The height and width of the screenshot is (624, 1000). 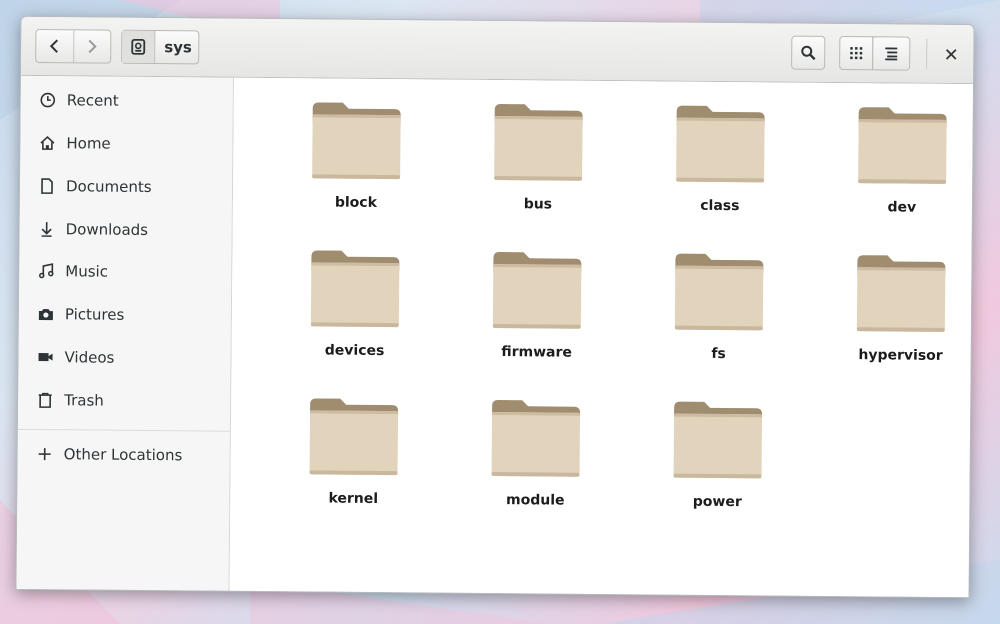 What do you see at coordinates (718, 354) in the screenshot?
I see `folder-label: fs` at bounding box center [718, 354].